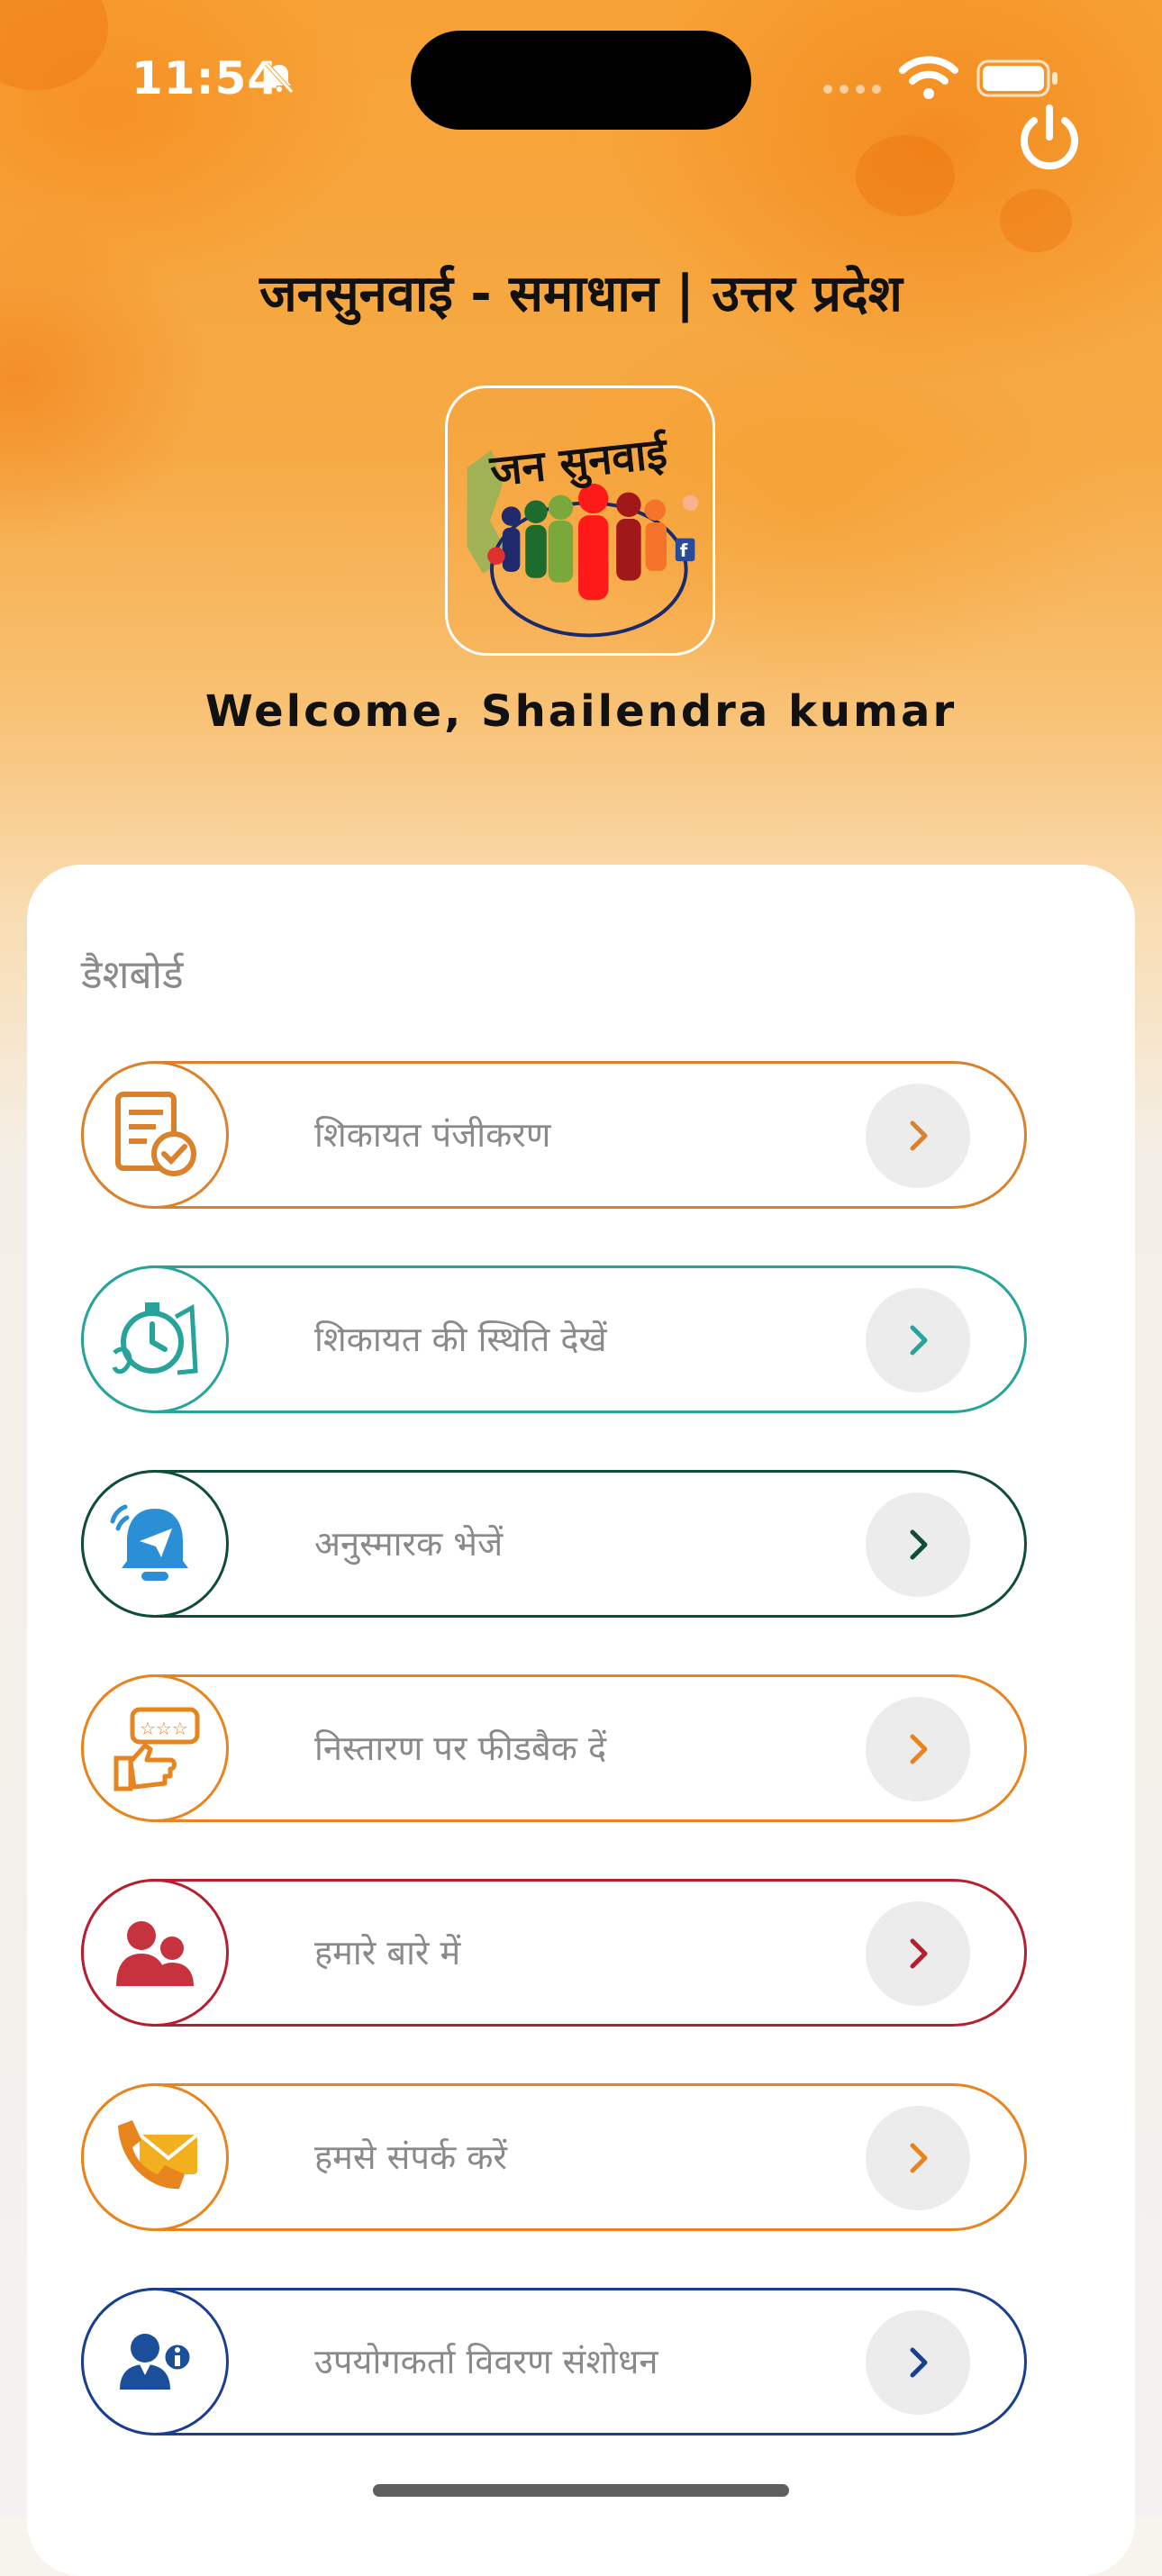 The height and width of the screenshot is (2576, 1162). I want to click on menu-item-feedback: ☆☆☆ निस्तारण पर फीडबैक दें, so click(554, 1748).